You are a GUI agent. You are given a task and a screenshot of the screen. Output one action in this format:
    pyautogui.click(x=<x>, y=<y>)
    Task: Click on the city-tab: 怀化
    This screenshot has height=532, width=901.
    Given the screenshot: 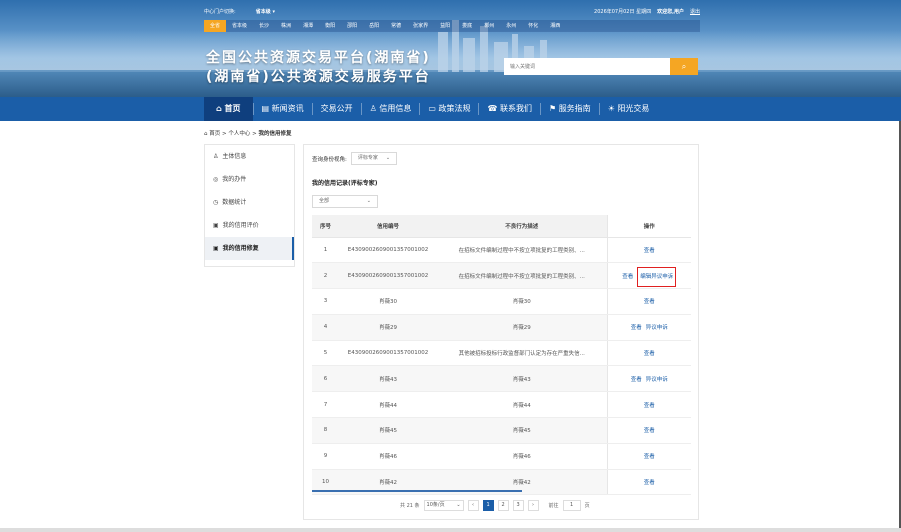 What is the action you would take?
    pyautogui.click(x=533, y=26)
    